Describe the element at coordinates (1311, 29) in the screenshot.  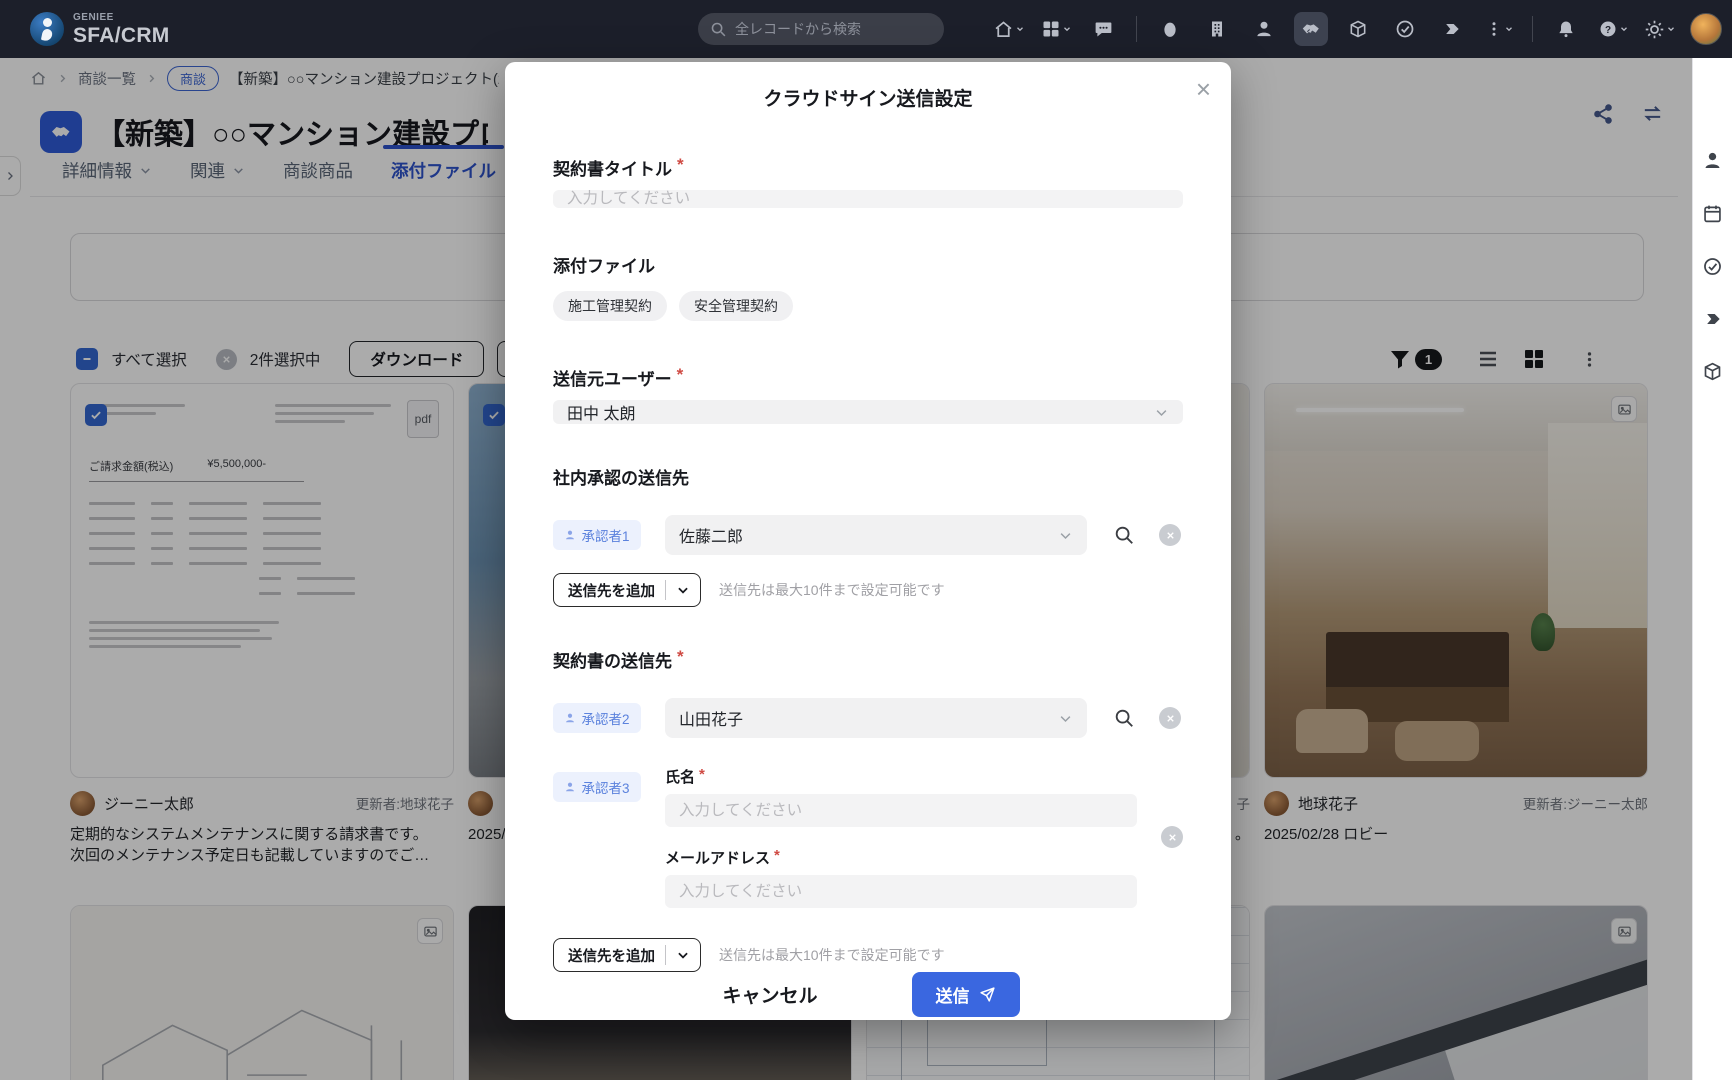
I see `deal-handshake-icon` at that location.